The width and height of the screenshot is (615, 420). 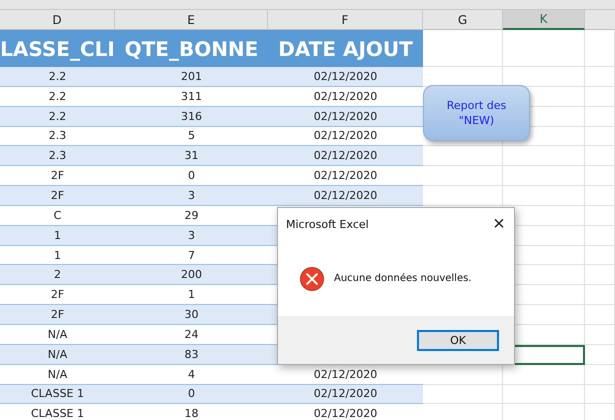 I want to click on error-icon, so click(x=312, y=278).